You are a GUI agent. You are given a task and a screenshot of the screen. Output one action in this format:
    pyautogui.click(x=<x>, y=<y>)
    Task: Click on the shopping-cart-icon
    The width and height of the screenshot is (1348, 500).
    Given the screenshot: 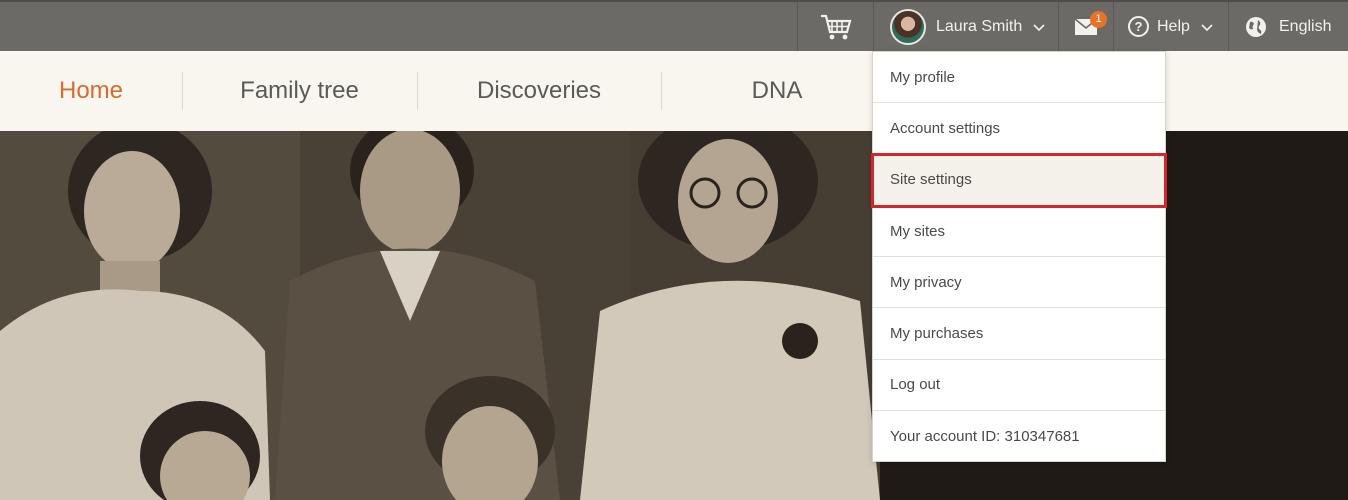 What is the action you would take?
    pyautogui.click(x=835, y=26)
    